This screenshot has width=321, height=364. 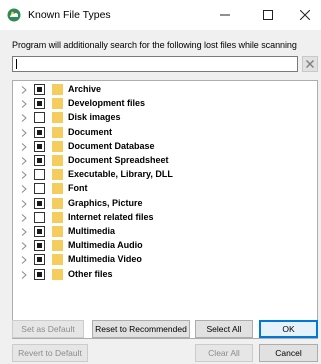 What do you see at coordinates (105, 259) in the screenshot?
I see `tree-item-label: Multimedia Video` at bounding box center [105, 259].